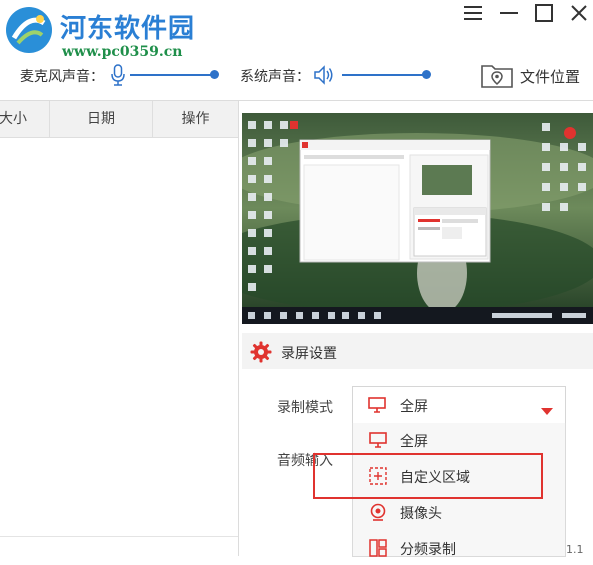 This screenshot has width=593, height=565. What do you see at coordinates (575, 549) in the screenshot?
I see `version-fragment: 1.1` at bounding box center [575, 549].